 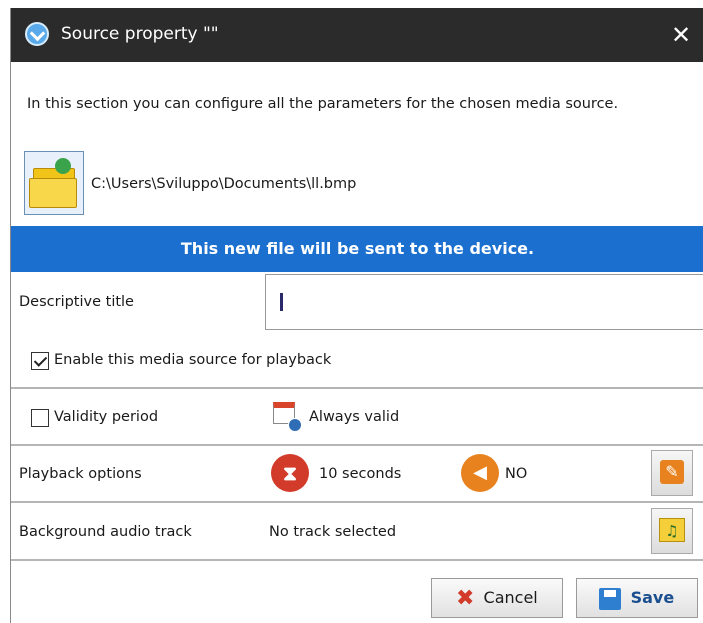 What do you see at coordinates (281, 302) in the screenshot?
I see `text-caret` at bounding box center [281, 302].